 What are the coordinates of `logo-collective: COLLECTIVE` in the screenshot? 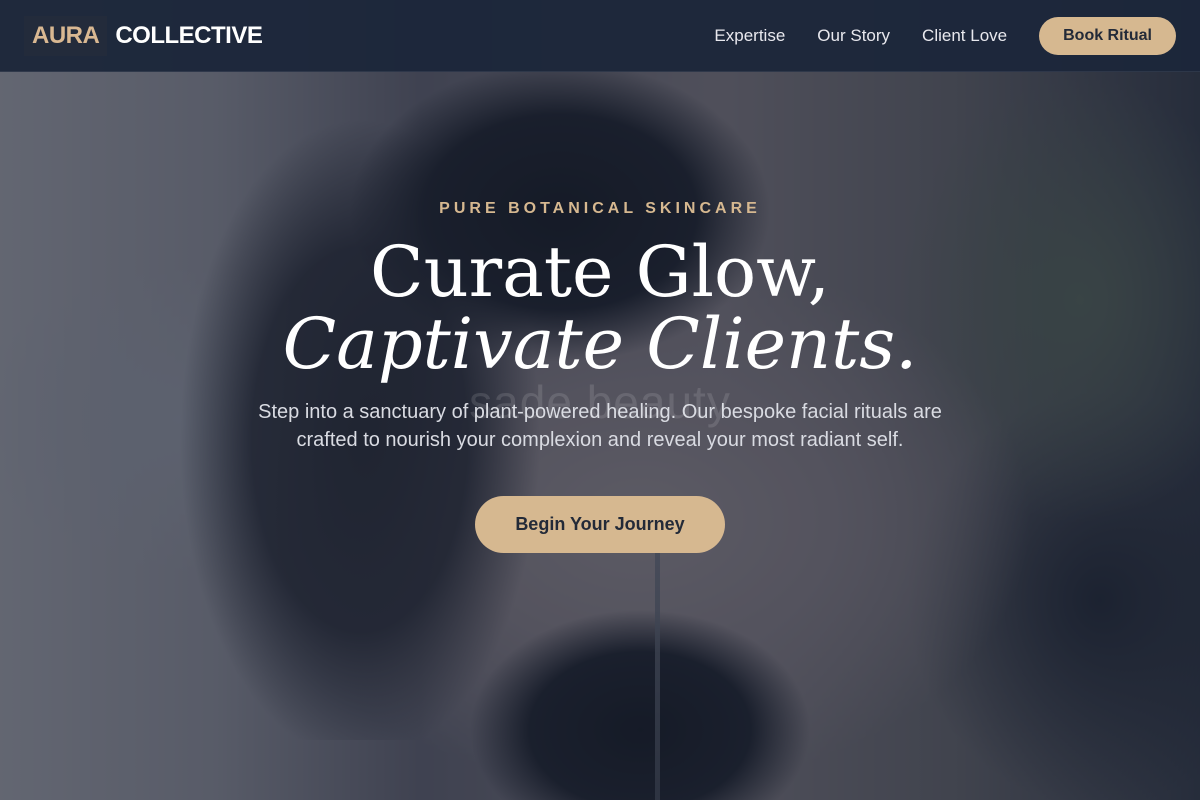 It's located at (189, 35).